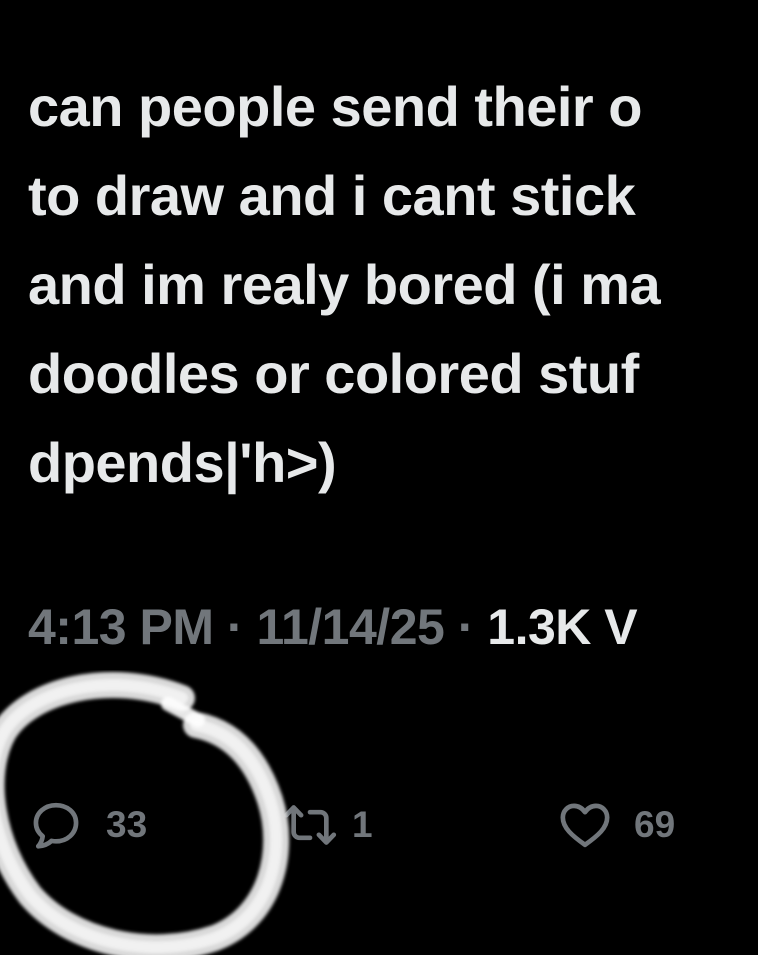 The image size is (758, 955). Describe the element at coordinates (585, 825) in the screenshot. I see `heart-icon` at that location.